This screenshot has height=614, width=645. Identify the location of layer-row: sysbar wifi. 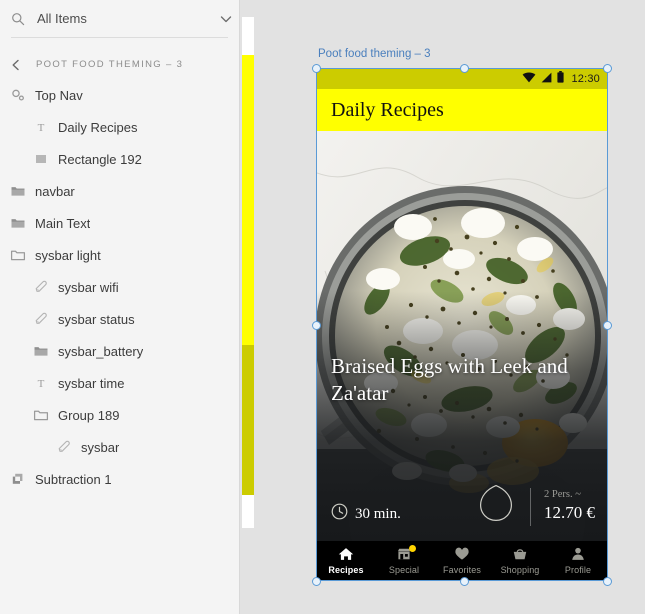
(119, 287).